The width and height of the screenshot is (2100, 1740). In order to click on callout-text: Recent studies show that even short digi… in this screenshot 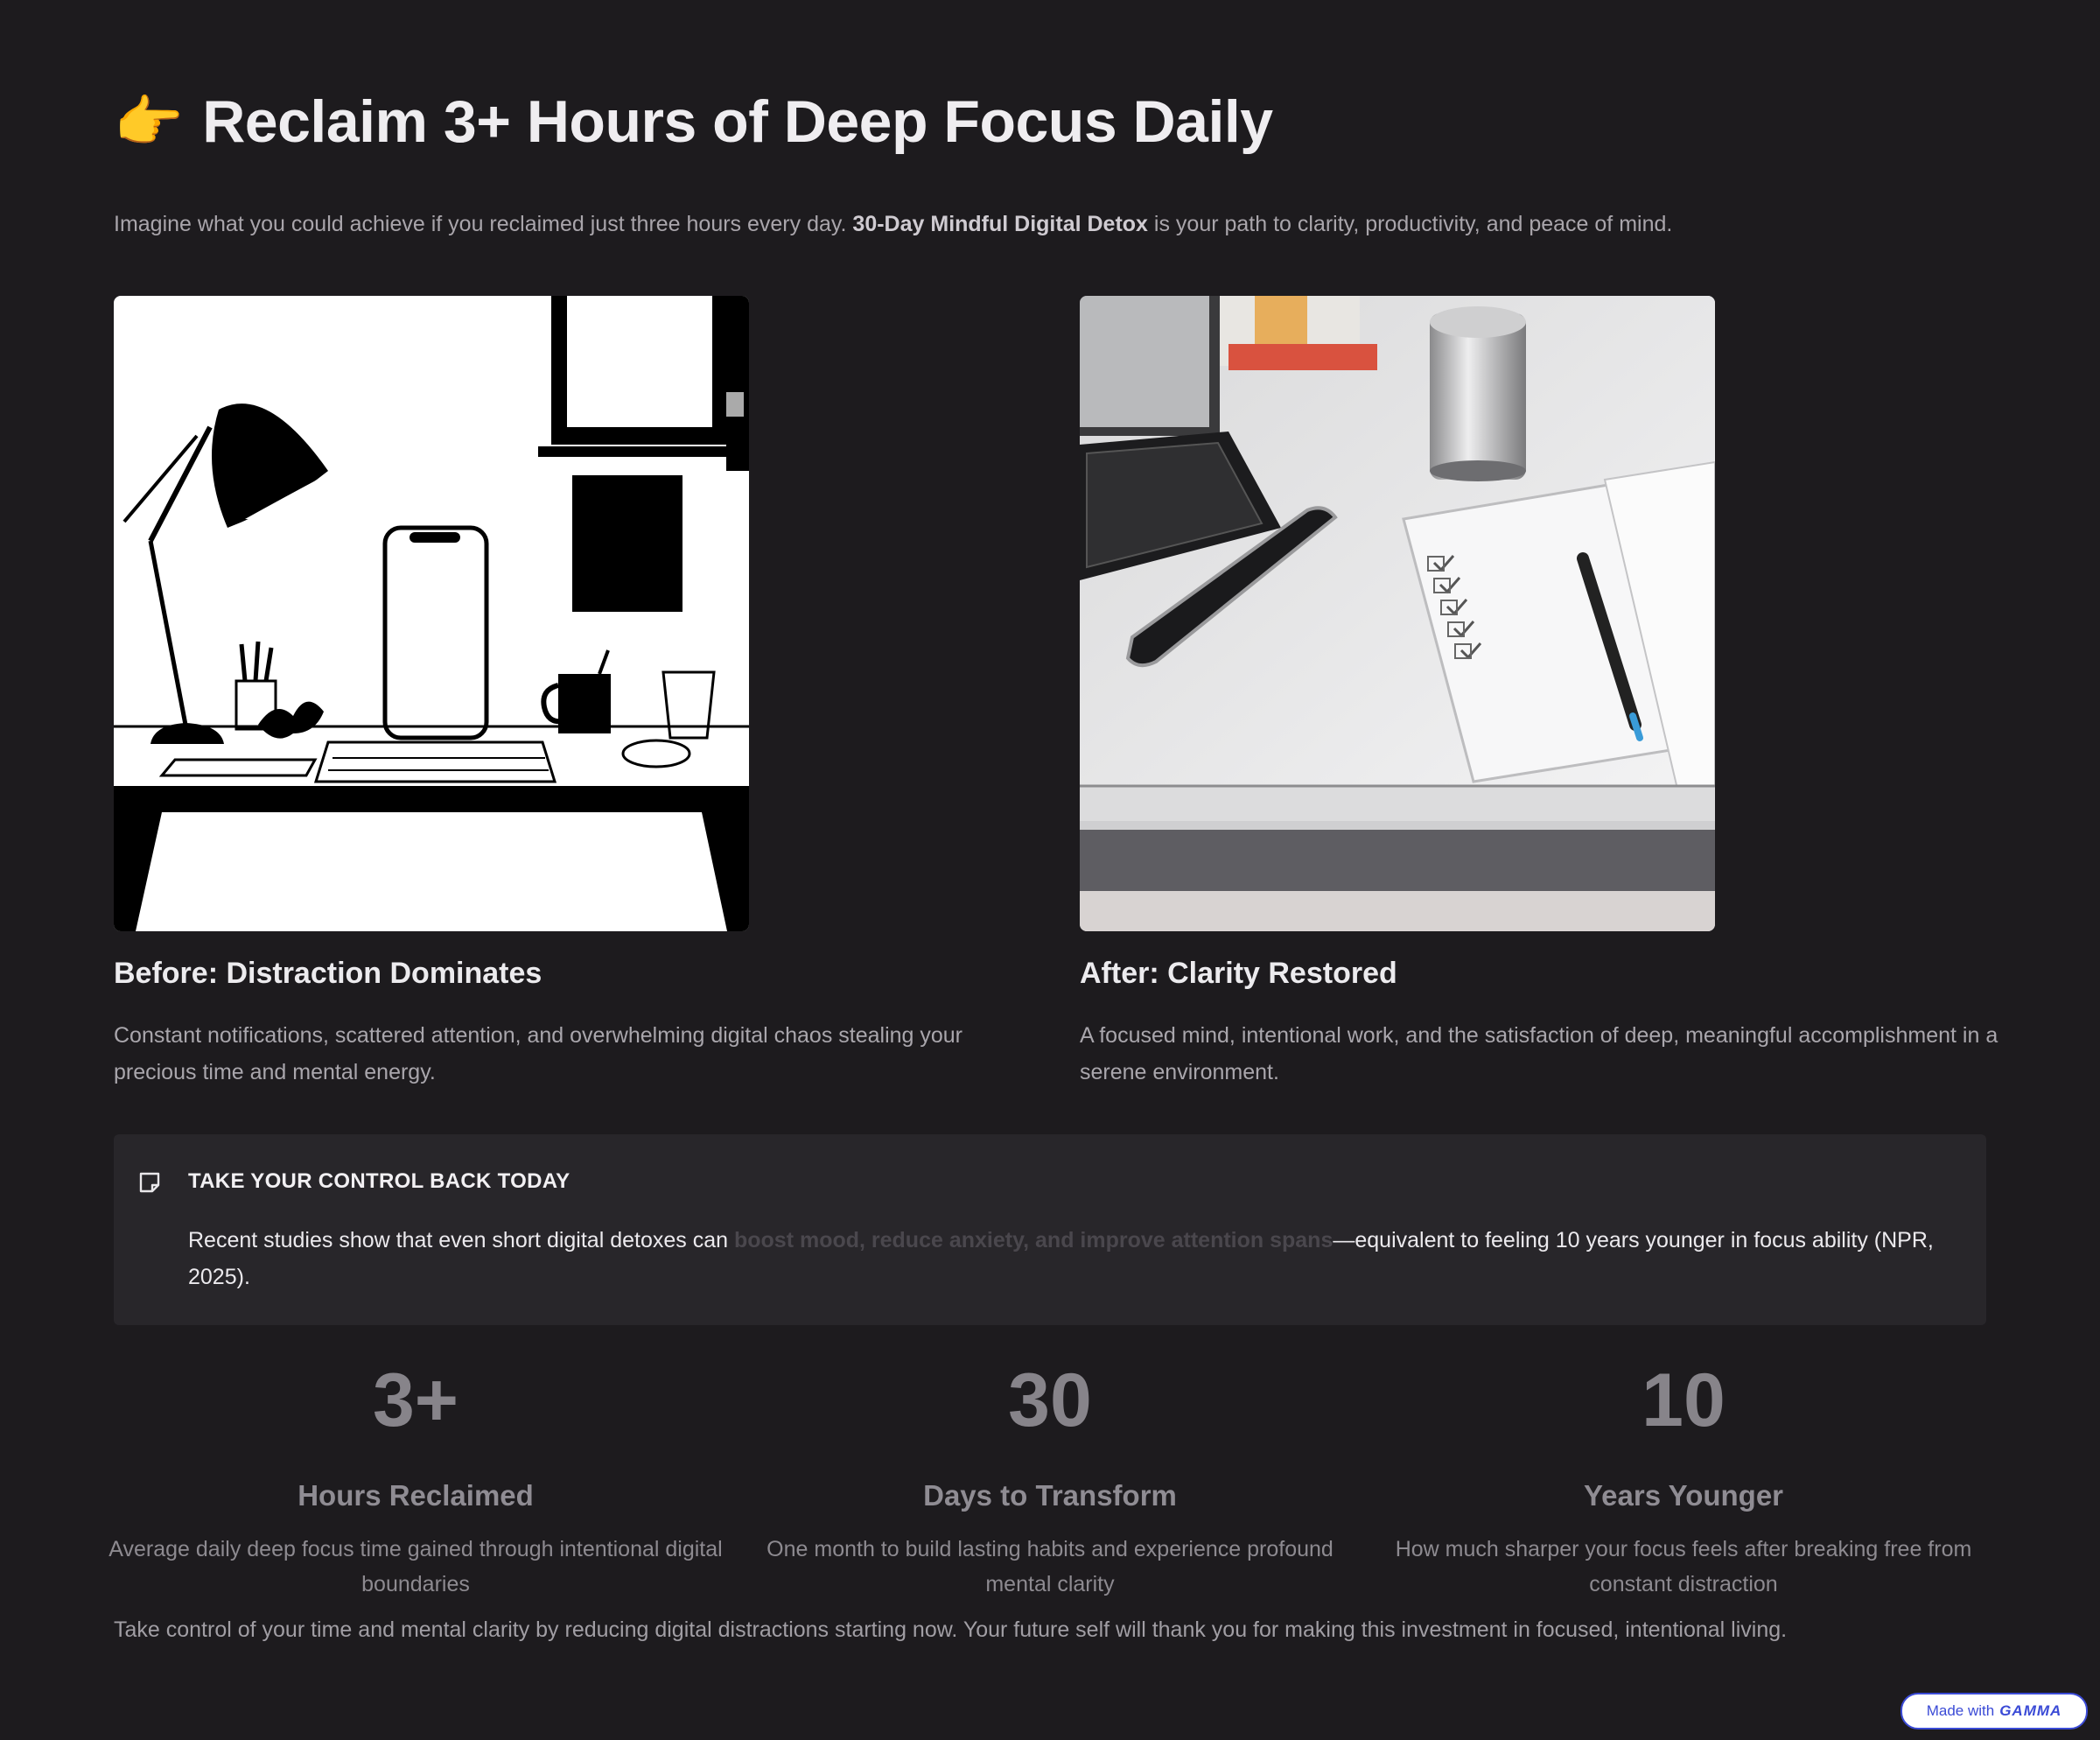, I will do `click(461, 1240)`.